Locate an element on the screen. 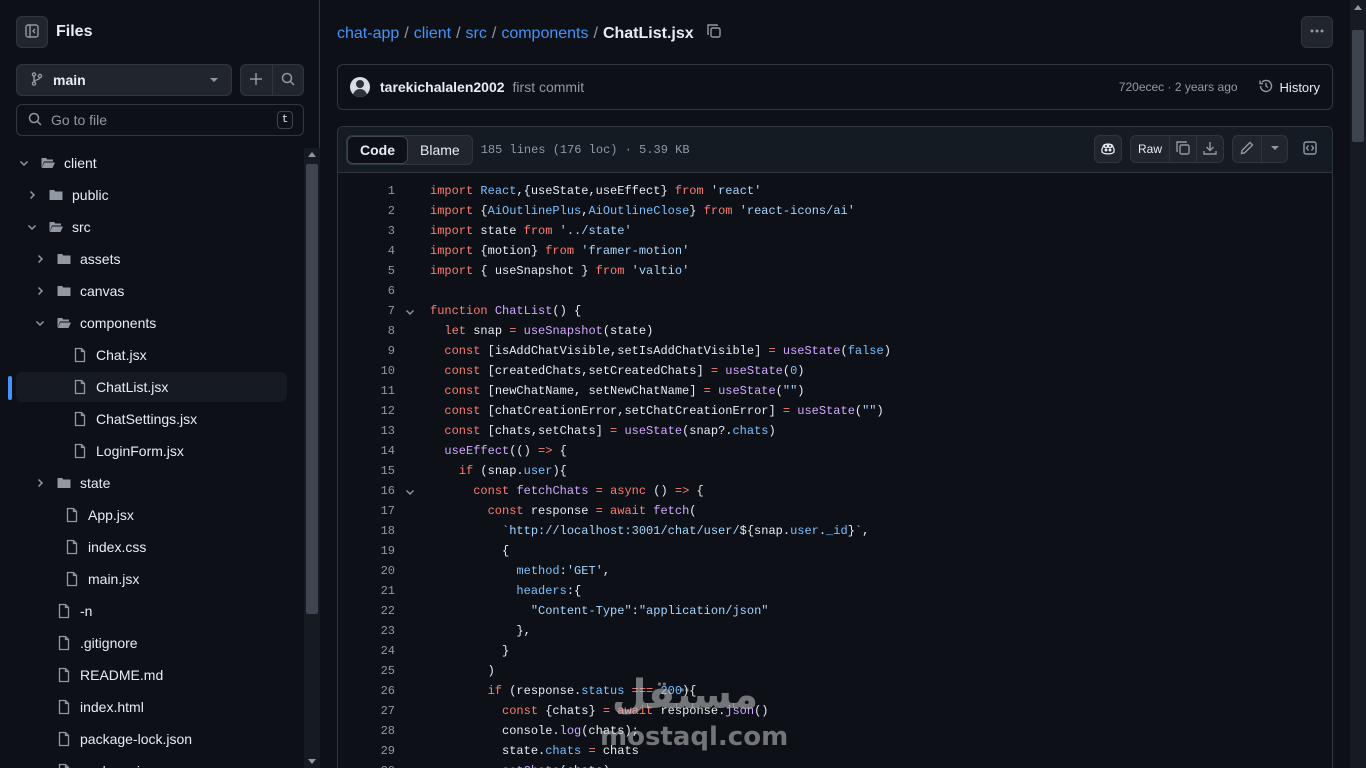 This screenshot has width=1366, height=768. line-number: 5 is located at coordinates (366, 271).